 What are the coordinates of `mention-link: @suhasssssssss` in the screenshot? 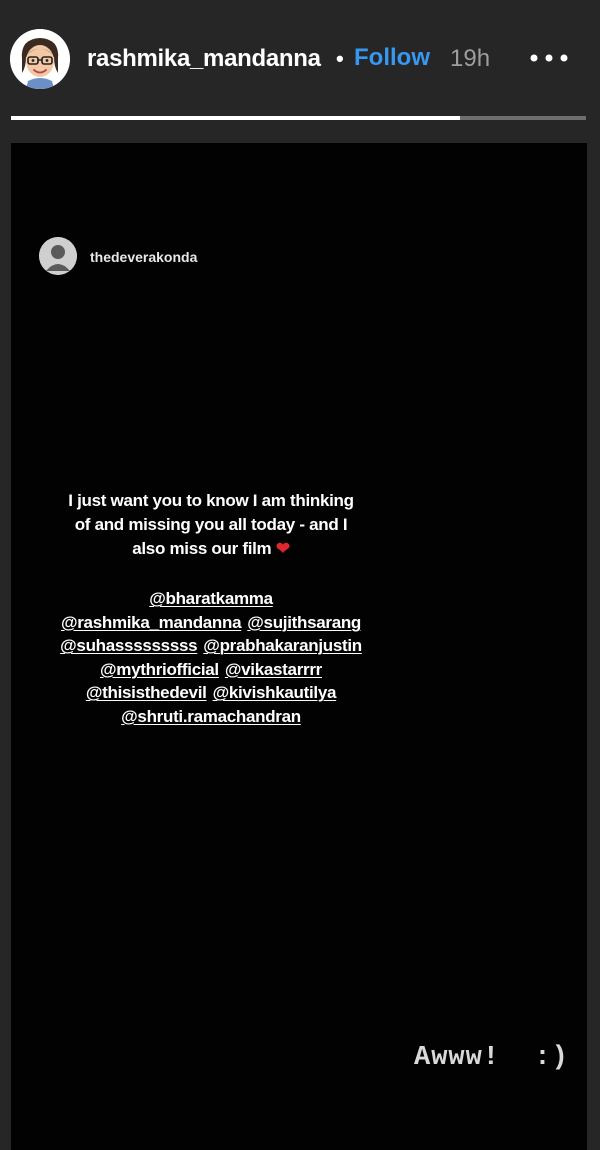 It's located at (128, 645).